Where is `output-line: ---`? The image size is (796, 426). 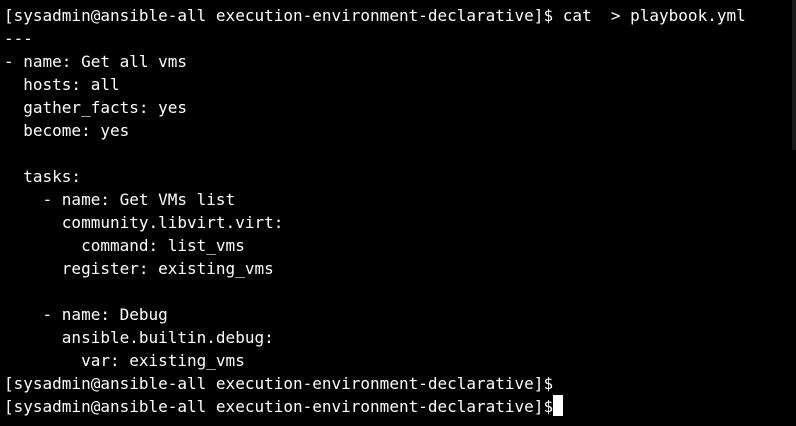 output-line: --- is located at coordinates (18, 38).